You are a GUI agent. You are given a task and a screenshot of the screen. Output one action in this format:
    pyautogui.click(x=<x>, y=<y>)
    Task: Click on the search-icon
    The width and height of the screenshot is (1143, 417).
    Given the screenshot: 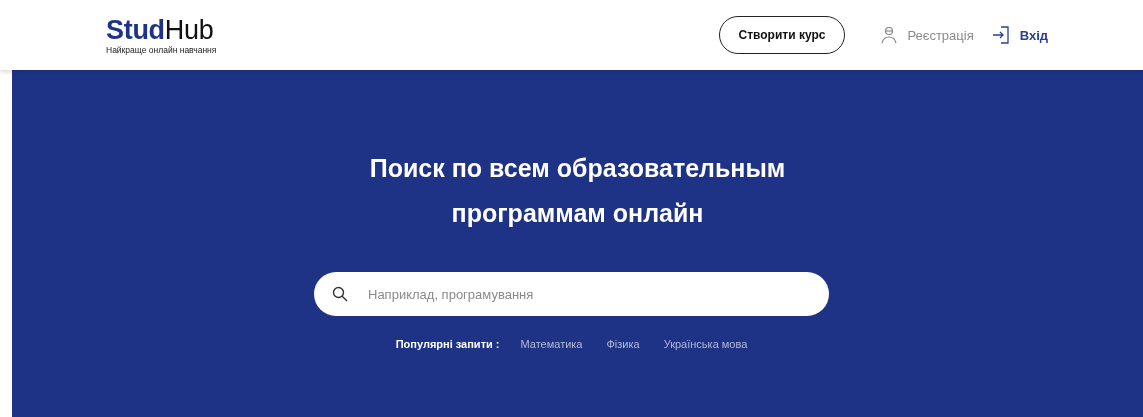 What is the action you would take?
    pyautogui.click(x=340, y=294)
    